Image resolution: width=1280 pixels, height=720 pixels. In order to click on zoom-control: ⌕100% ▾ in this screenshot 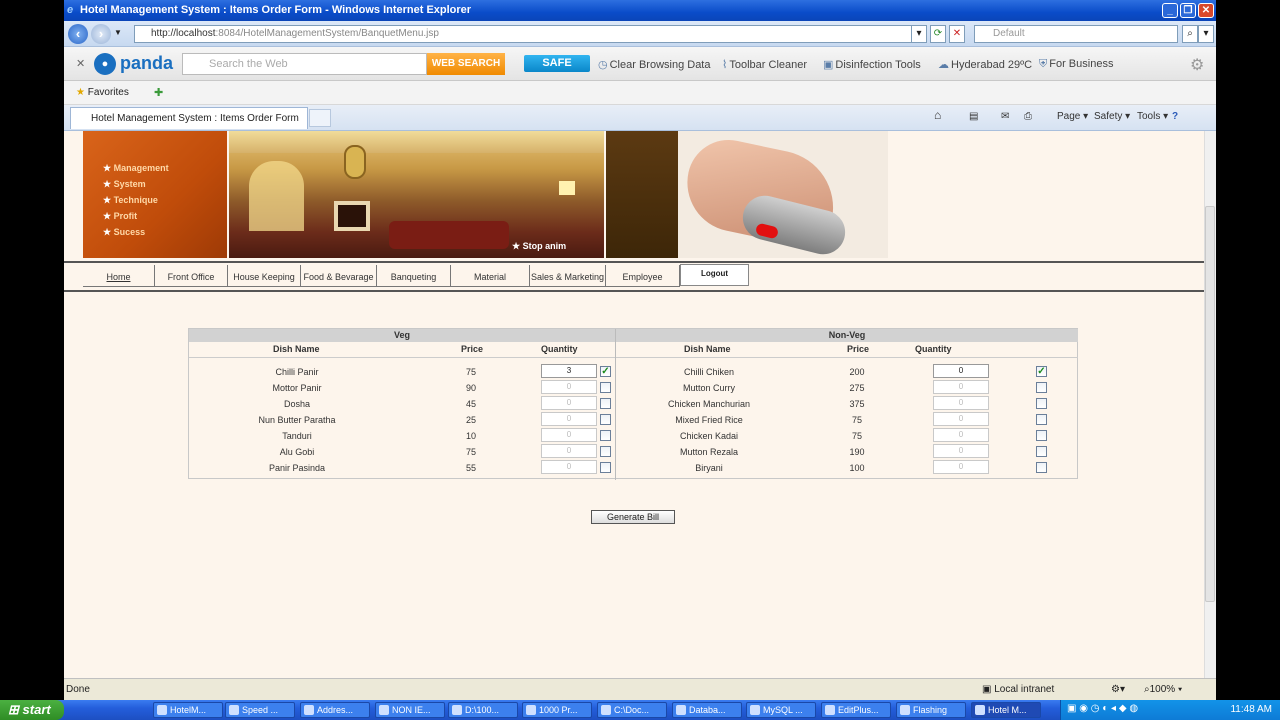, I will do `click(1163, 689)`.